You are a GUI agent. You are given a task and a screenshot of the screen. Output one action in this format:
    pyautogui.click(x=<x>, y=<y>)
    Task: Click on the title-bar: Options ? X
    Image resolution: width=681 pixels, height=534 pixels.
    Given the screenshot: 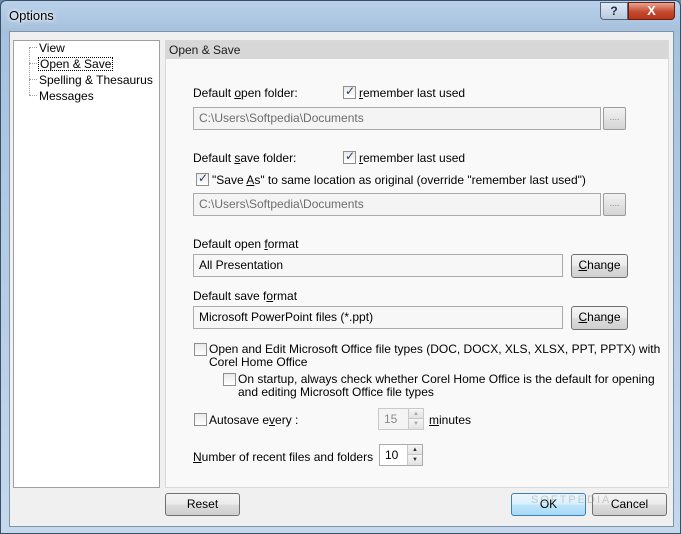 What is the action you would take?
    pyautogui.click(x=340, y=16)
    